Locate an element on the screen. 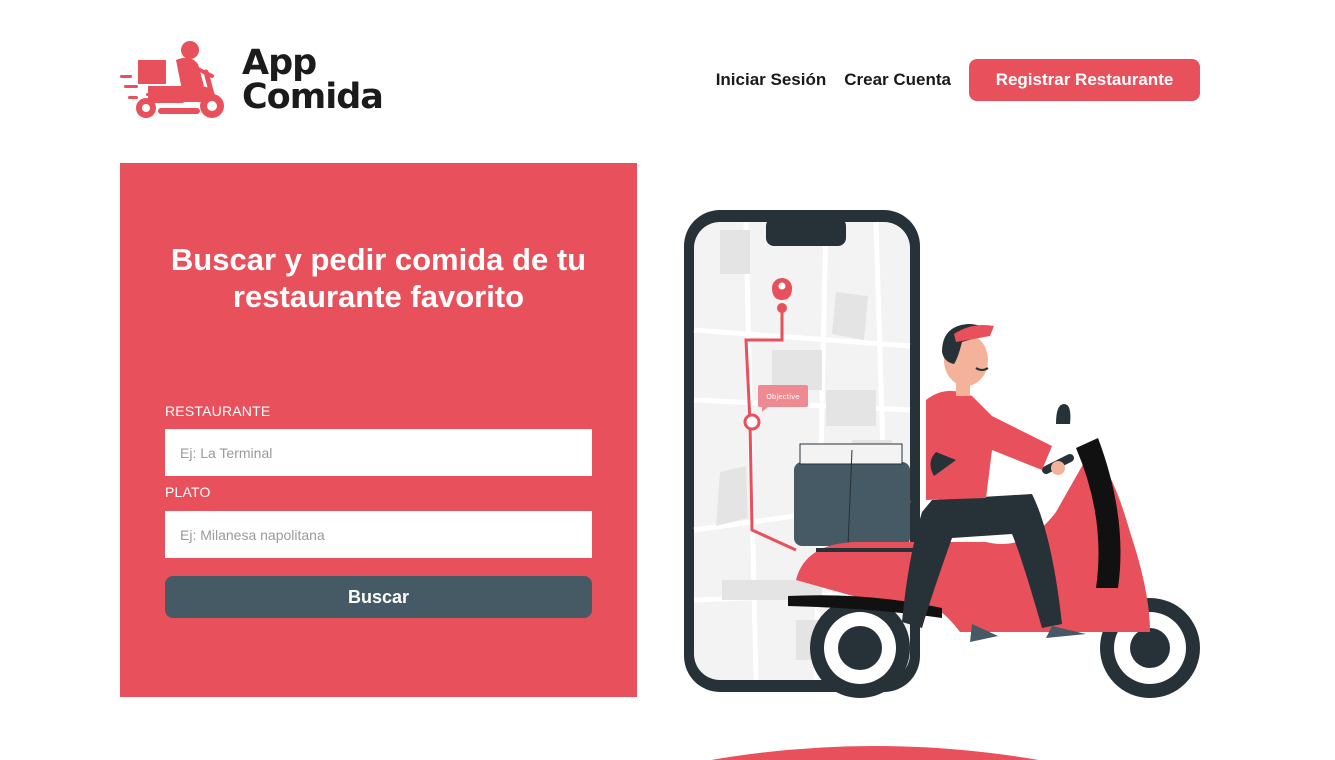 The height and width of the screenshot is (760, 1335). map-objective-label: Objective is located at coordinates (782, 397).